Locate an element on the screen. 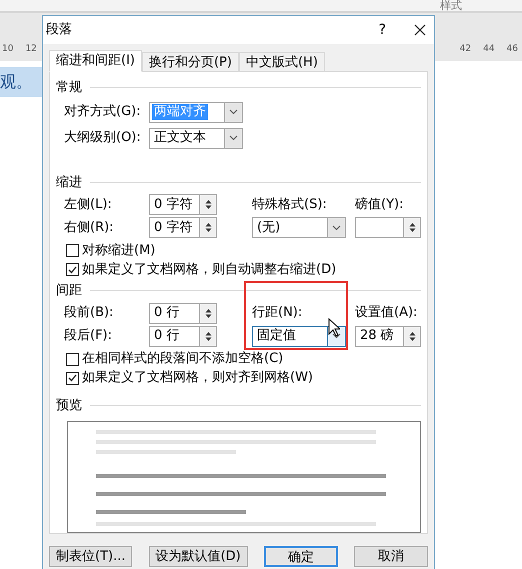  spin-field: 28 磅 is located at coordinates (388, 336).